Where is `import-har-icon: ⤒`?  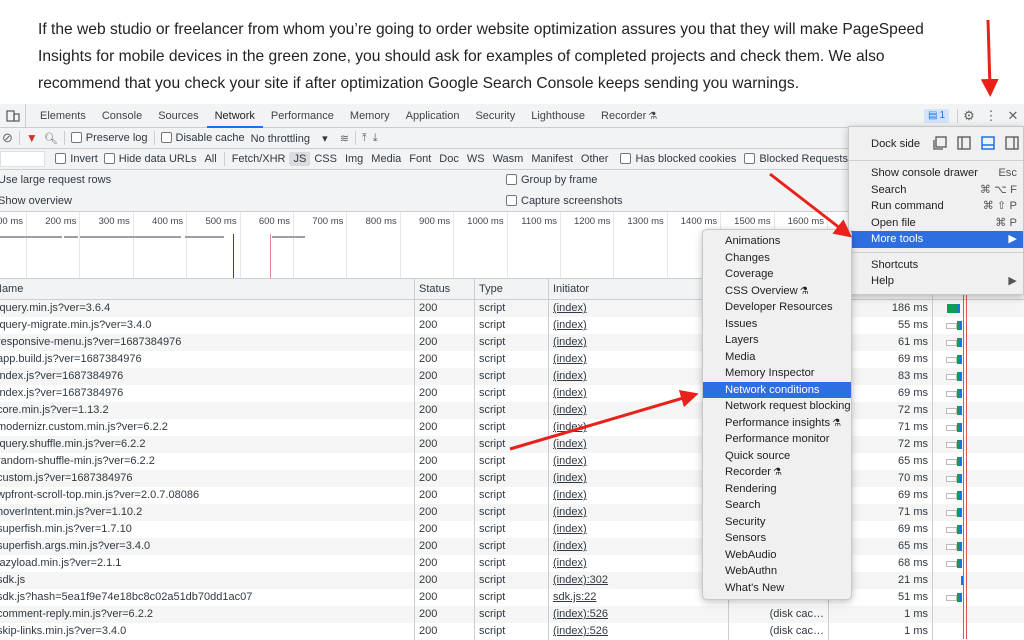 import-har-icon: ⤒ is located at coordinates (364, 138).